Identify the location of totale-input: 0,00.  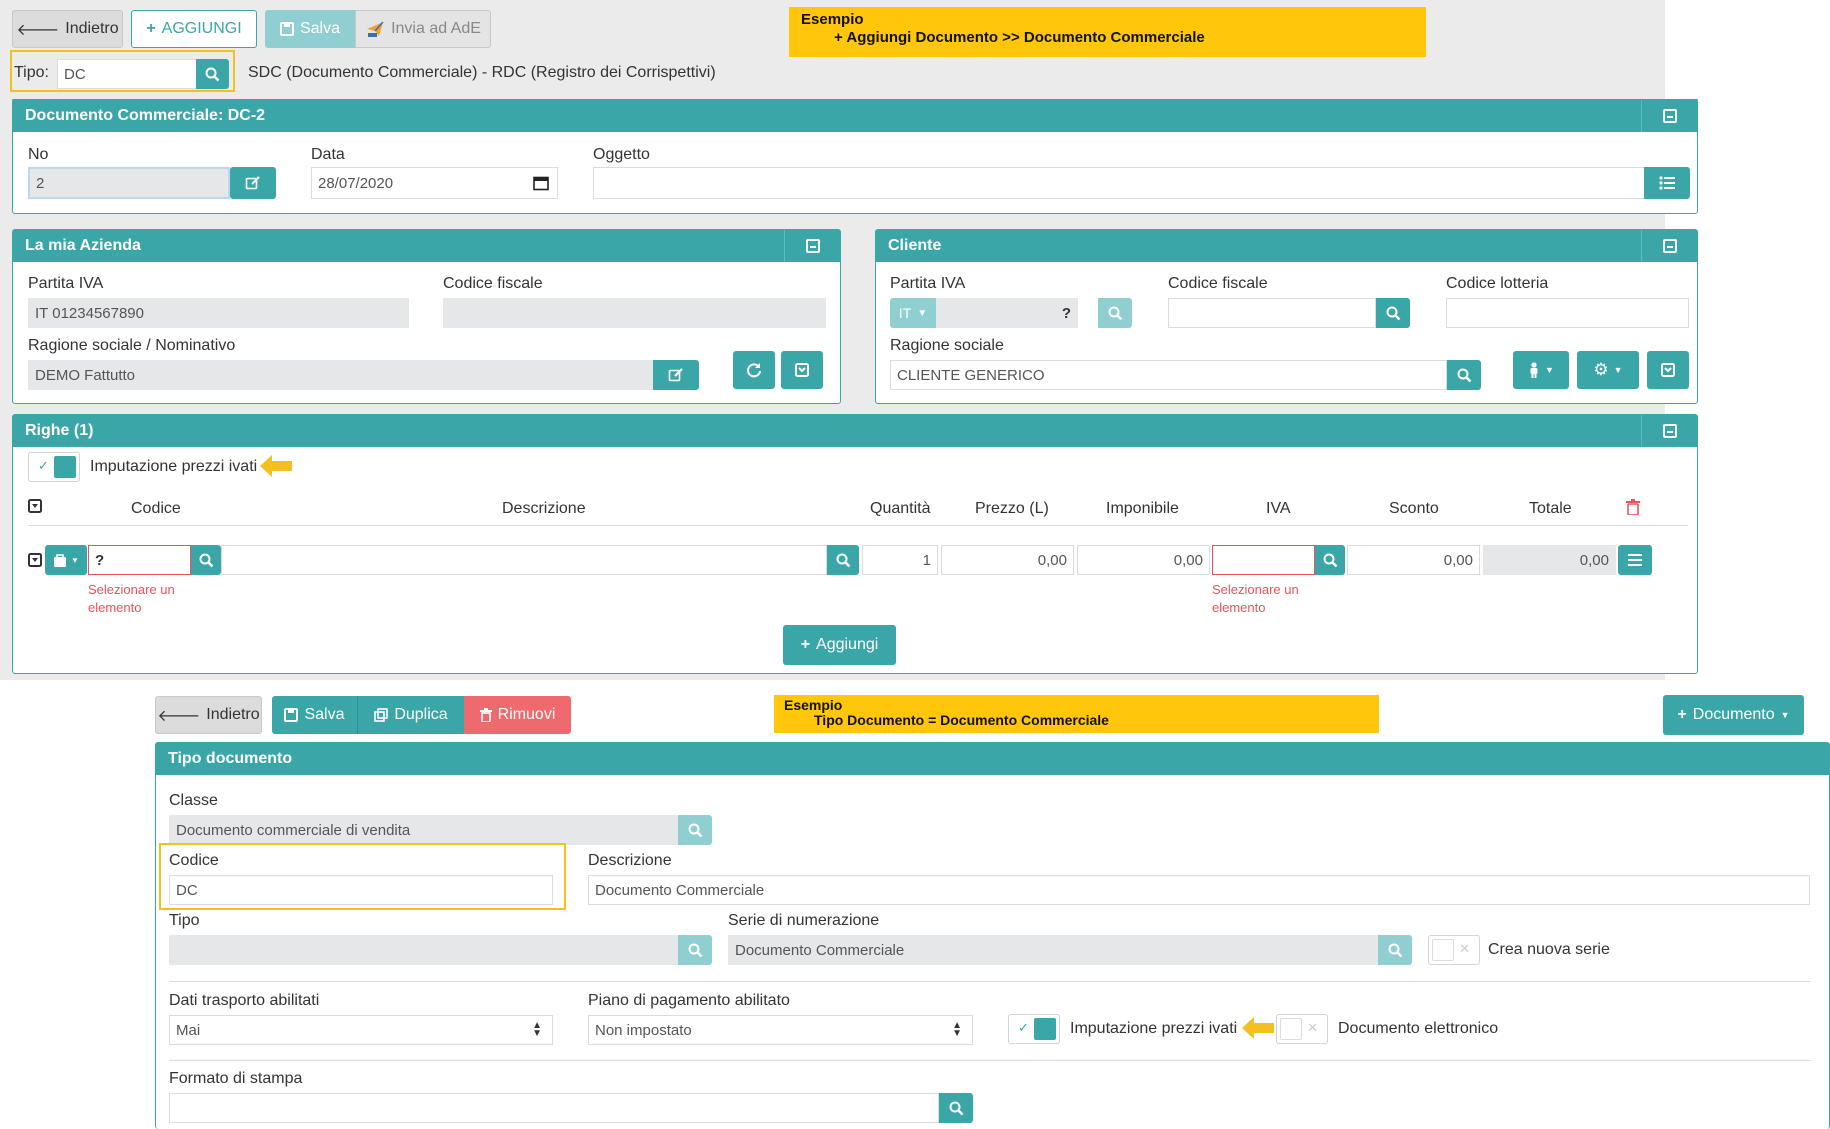
(1549, 560).